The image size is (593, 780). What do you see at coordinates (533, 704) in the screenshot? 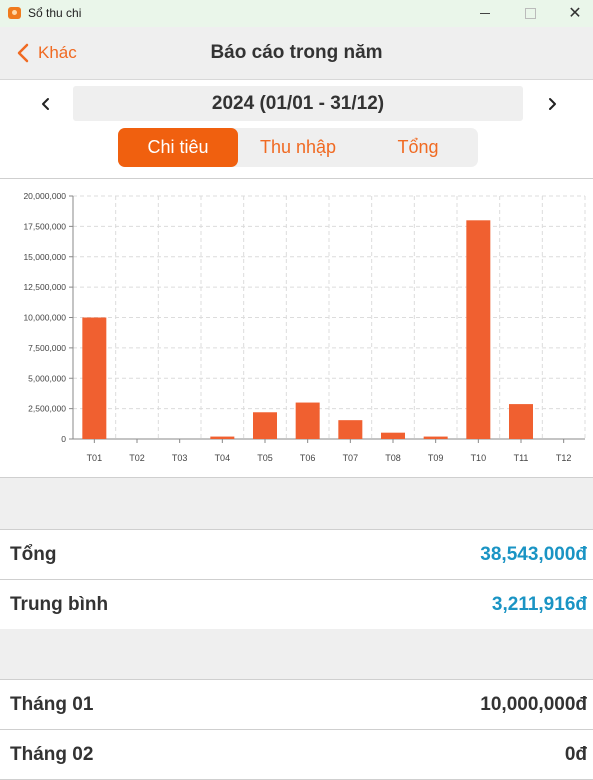
I see `month-value: 10,000,000đ` at bounding box center [533, 704].